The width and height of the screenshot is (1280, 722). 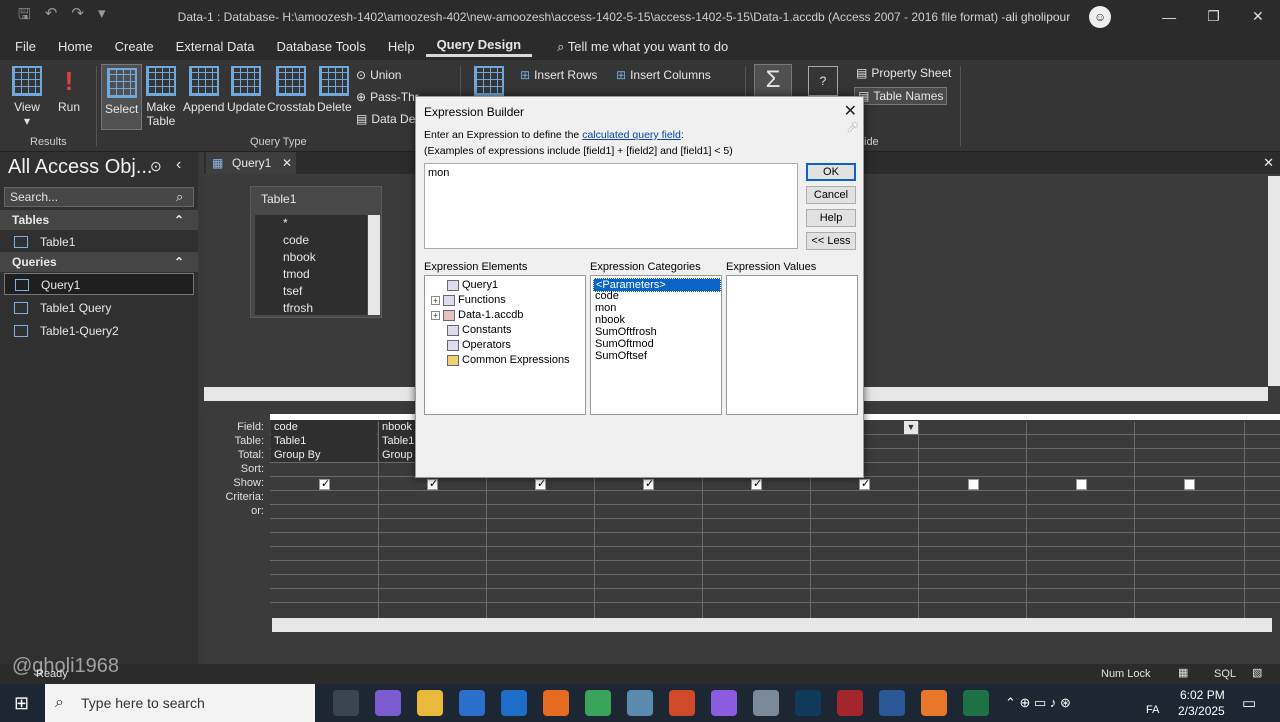 What do you see at coordinates (311, 257) in the screenshot?
I see `field-item: nbook` at bounding box center [311, 257].